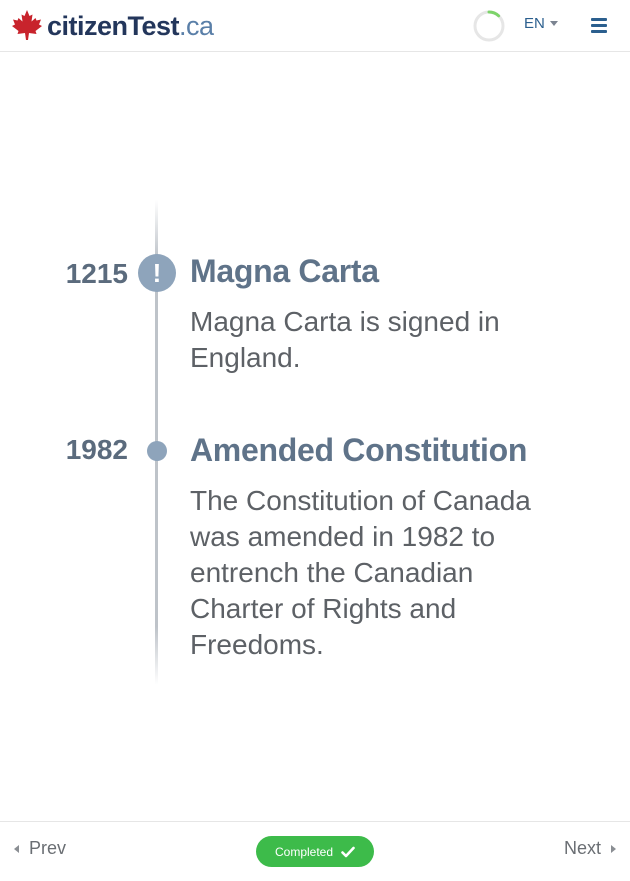  Describe the element at coordinates (489, 26) in the screenshot. I see `progress-ring-icon` at that location.